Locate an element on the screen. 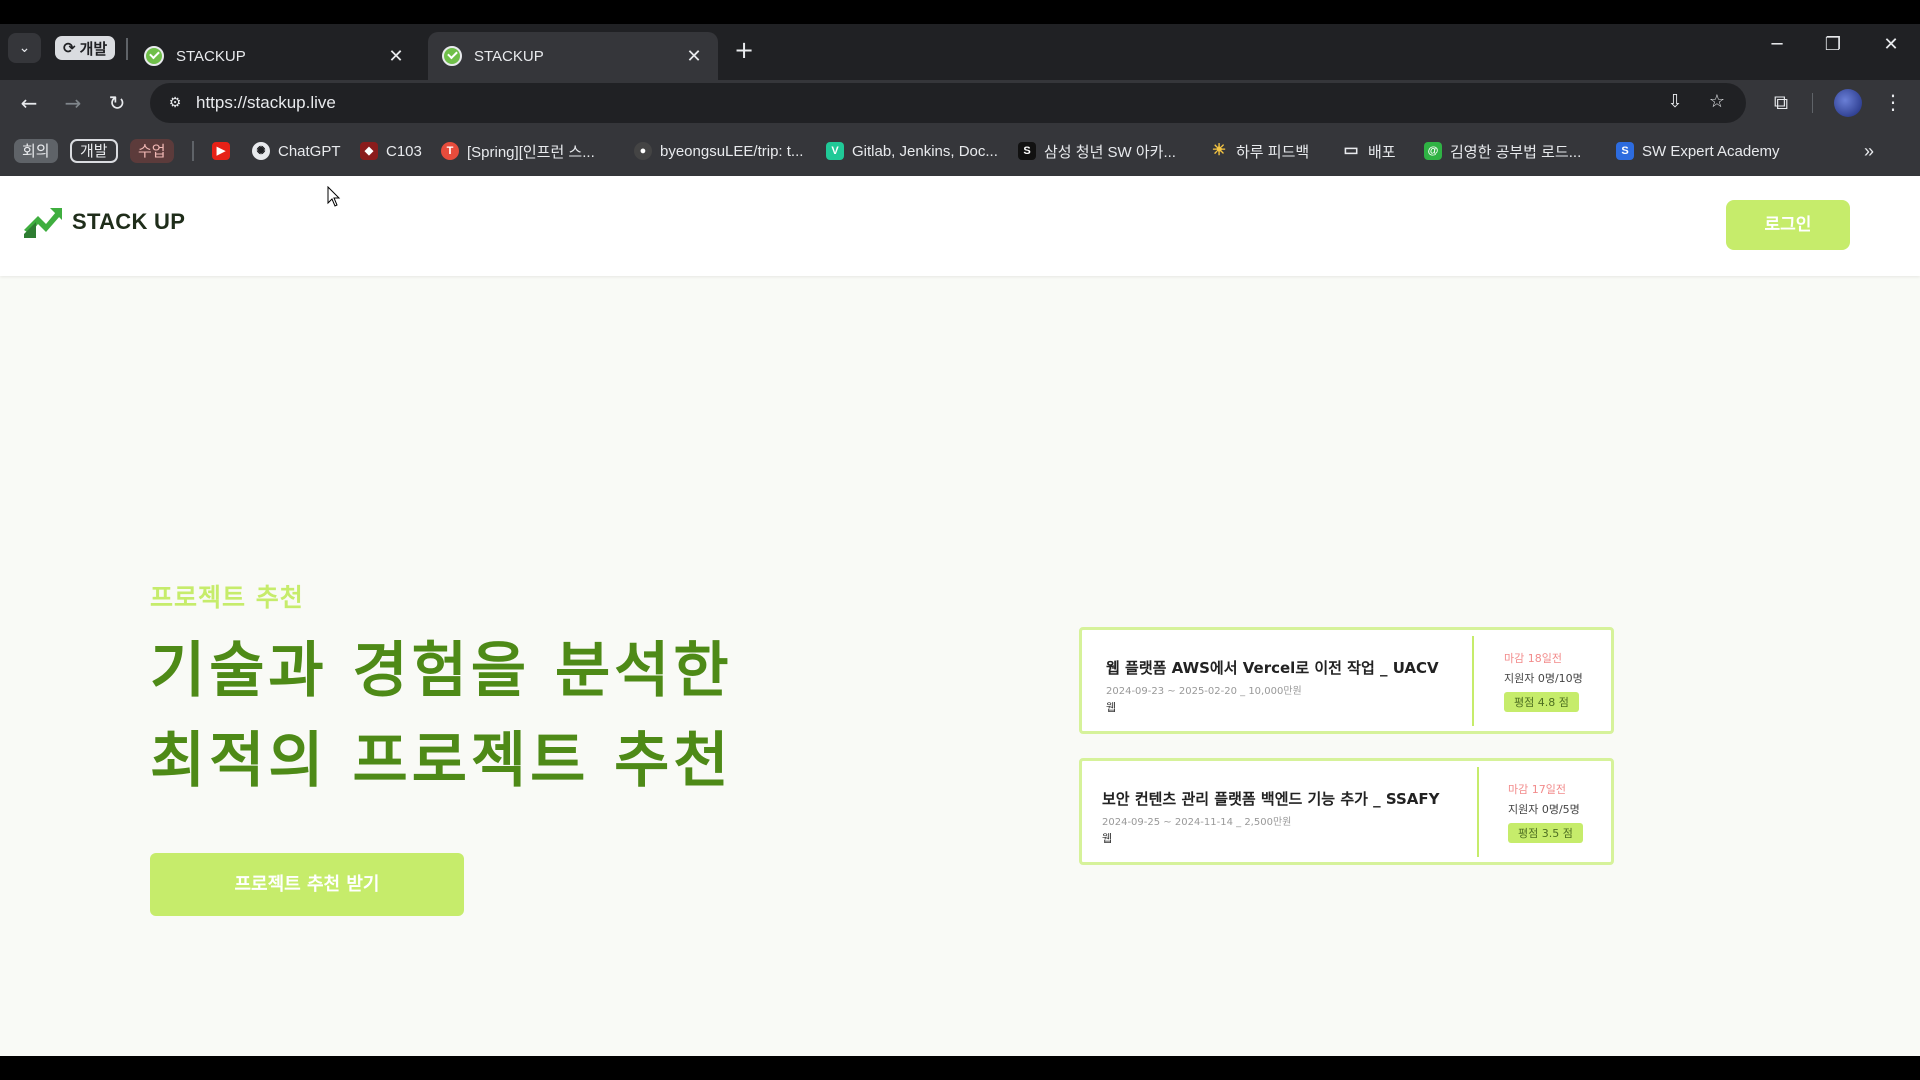 Image resolution: width=1920 pixels, height=1080 pixels. back-button: ← is located at coordinates (29, 103).